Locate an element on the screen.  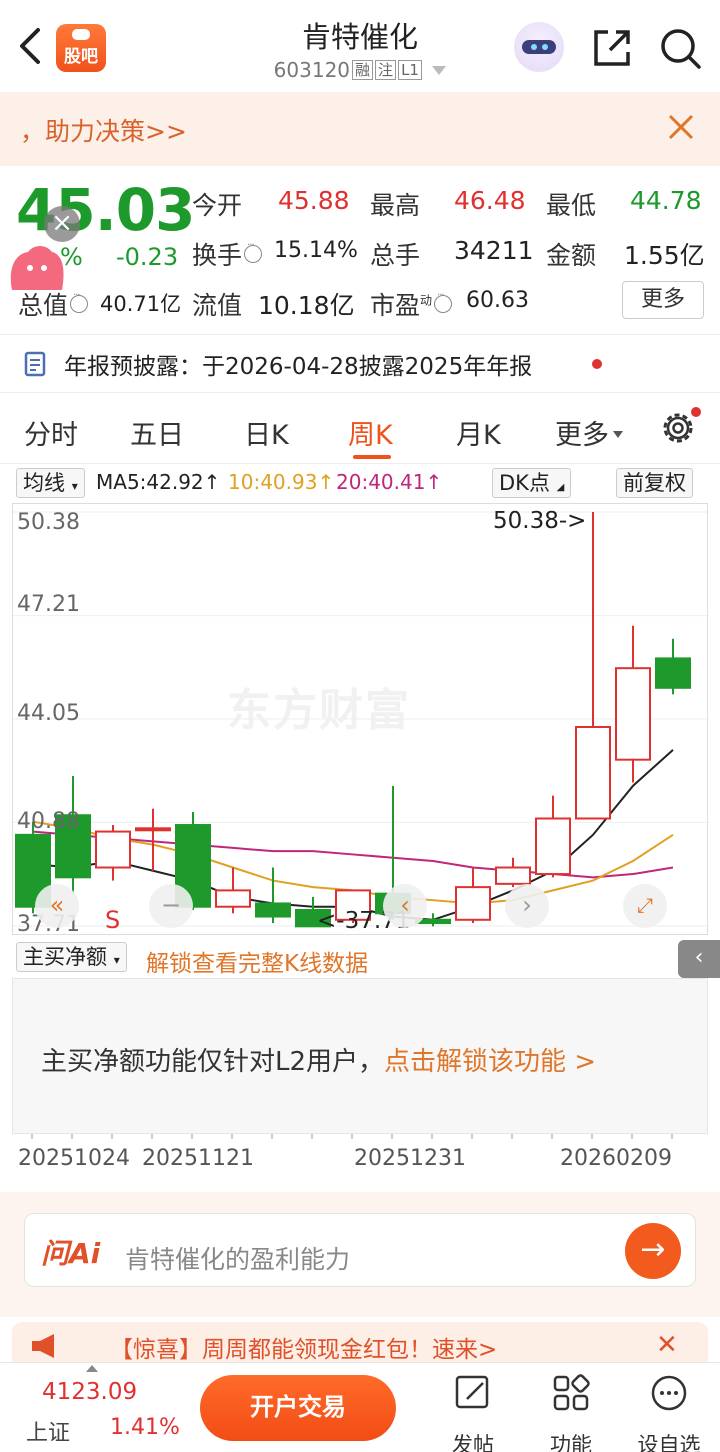
close-icon: ✕ is located at coordinates (667, 1345).